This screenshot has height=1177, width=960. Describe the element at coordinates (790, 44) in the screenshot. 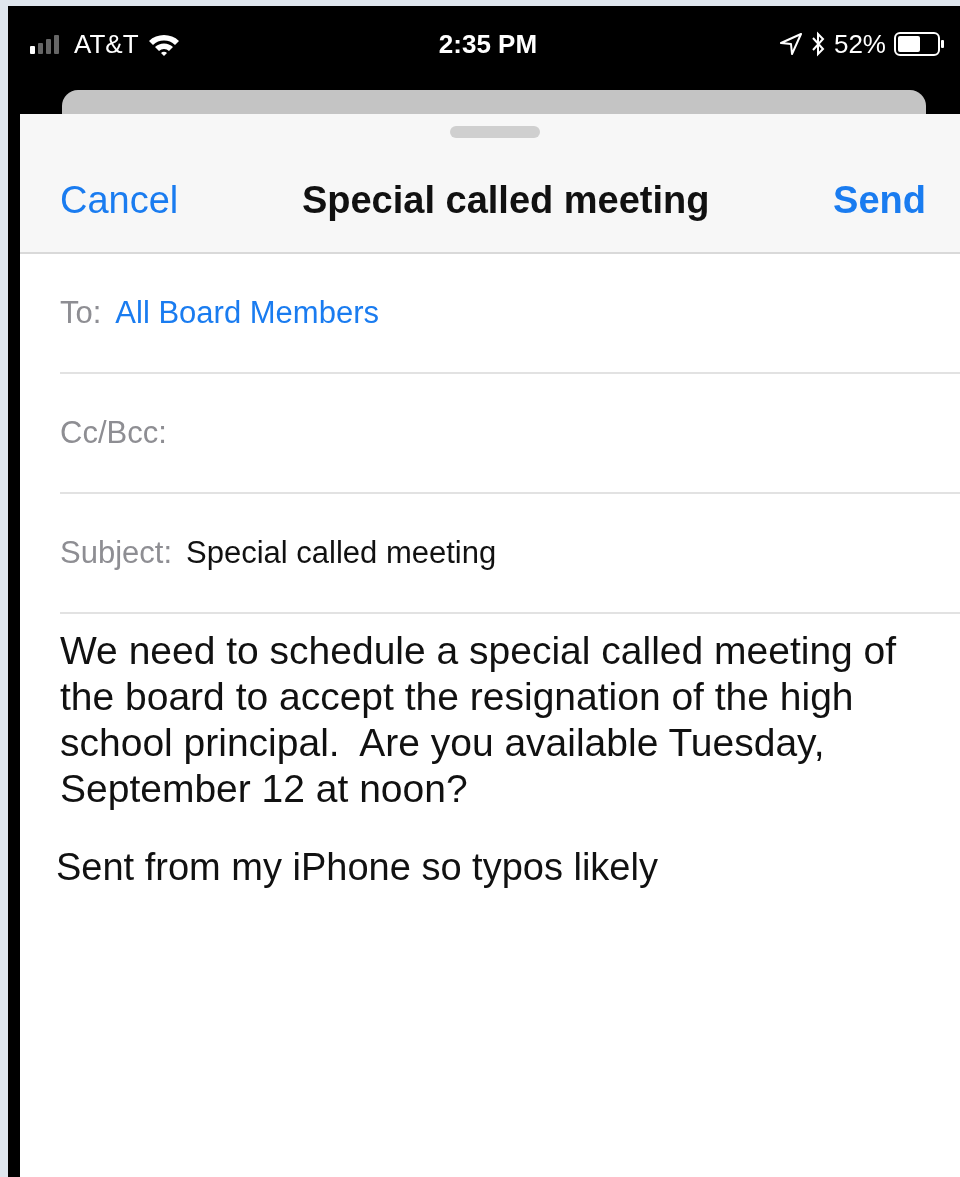

I see `location-arrow-icon` at that location.